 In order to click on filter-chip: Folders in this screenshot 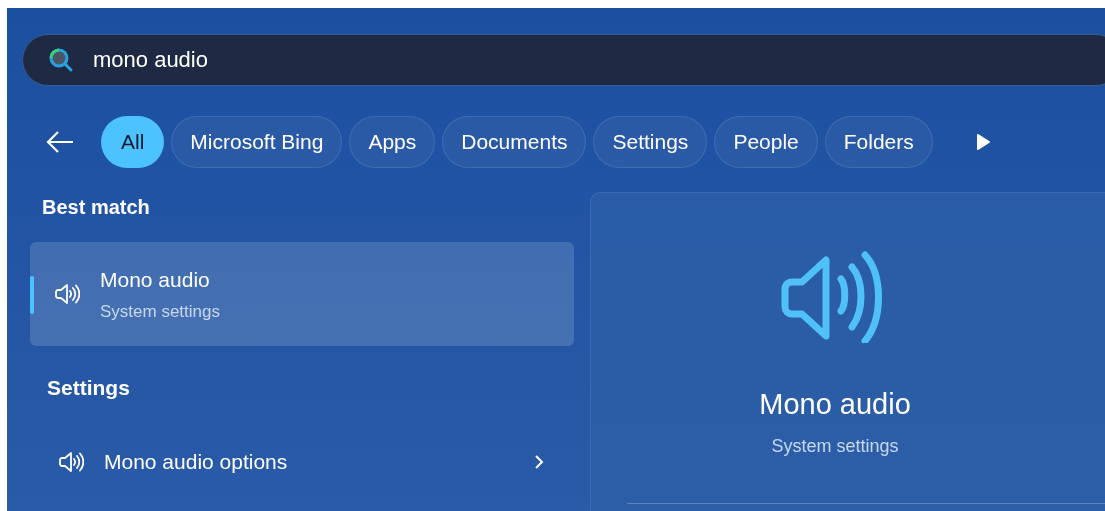, I will do `click(878, 142)`.